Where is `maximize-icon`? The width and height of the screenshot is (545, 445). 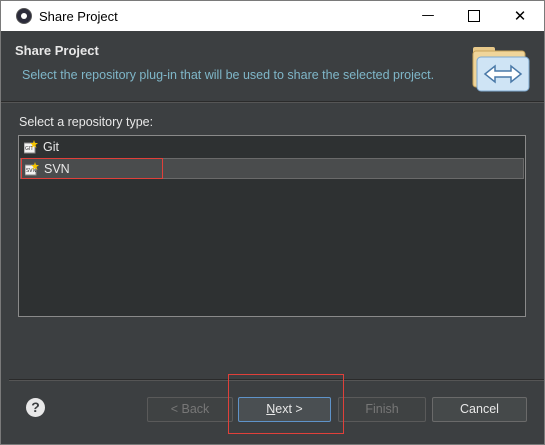
maximize-icon is located at coordinates (474, 15).